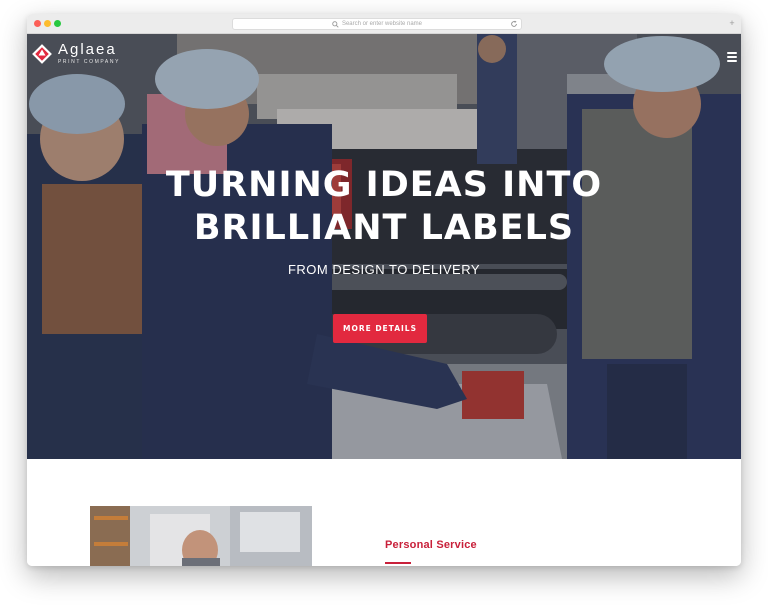 The height and width of the screenshot is (605, 768). What do you see at coordinates (732, 23) in the screenshot?
I see `new-tab-button: +` at bounding box center [732, 23].